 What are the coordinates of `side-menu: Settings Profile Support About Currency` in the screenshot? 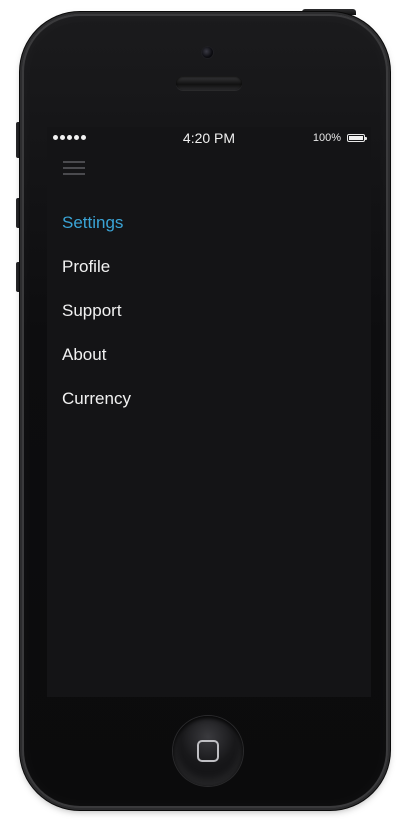 It's located at (96, 321).